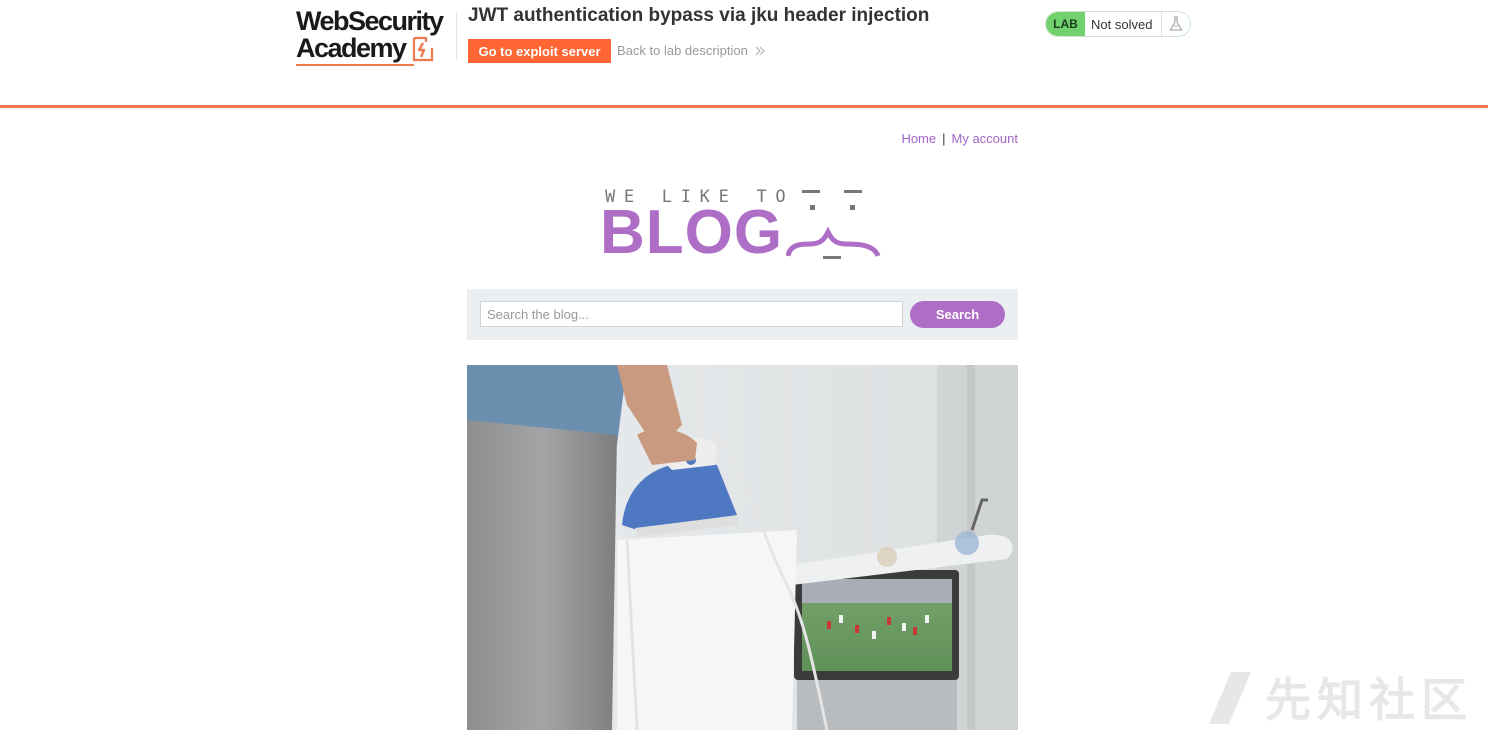 This screenshot has height=730, width=1488. Describe the element at coordinates (833, 224) in the screenshot. I see `brace-face-icon` at that location.